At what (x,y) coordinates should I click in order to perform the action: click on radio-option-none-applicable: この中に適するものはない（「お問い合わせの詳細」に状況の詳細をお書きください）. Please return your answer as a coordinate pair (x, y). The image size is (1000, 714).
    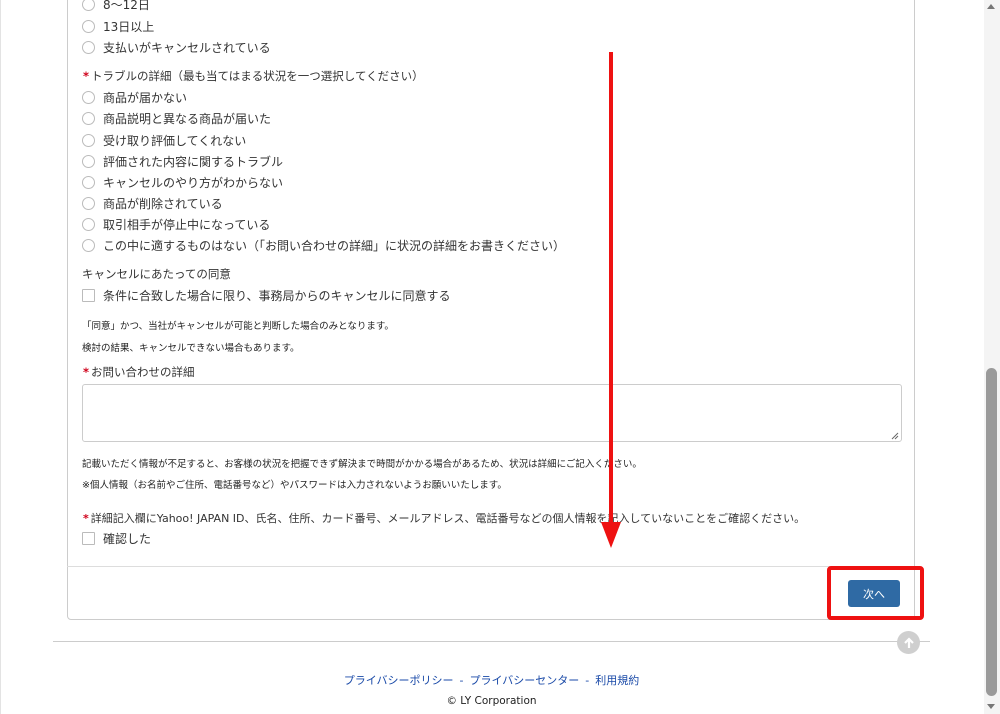
    Looking at the image, I should click on (323, 245).